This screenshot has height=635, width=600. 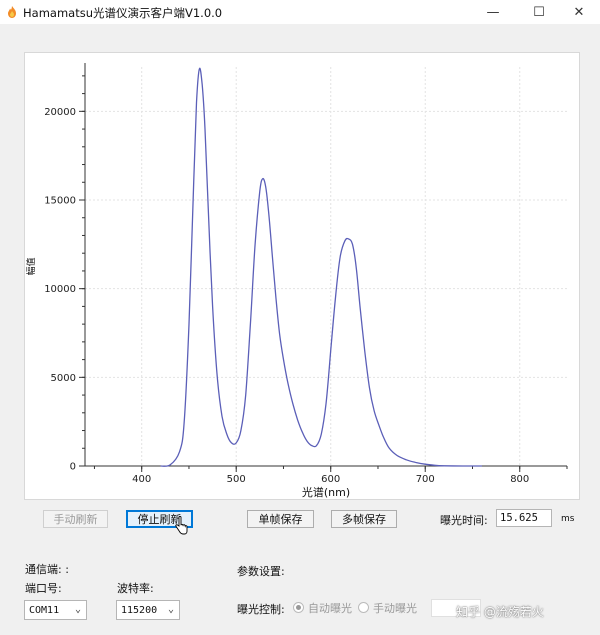 I want to click on exposure-time-label: 曝光时间:, so click(x=464, y=520).